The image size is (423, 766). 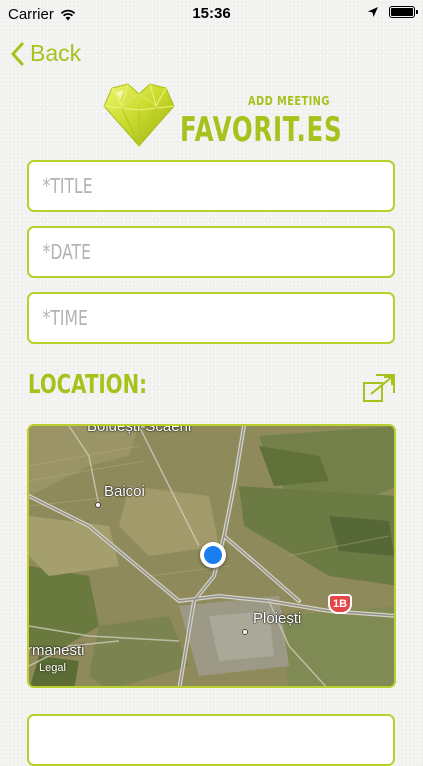 I want to click on user-location-marker, so click(x=213, y=555).